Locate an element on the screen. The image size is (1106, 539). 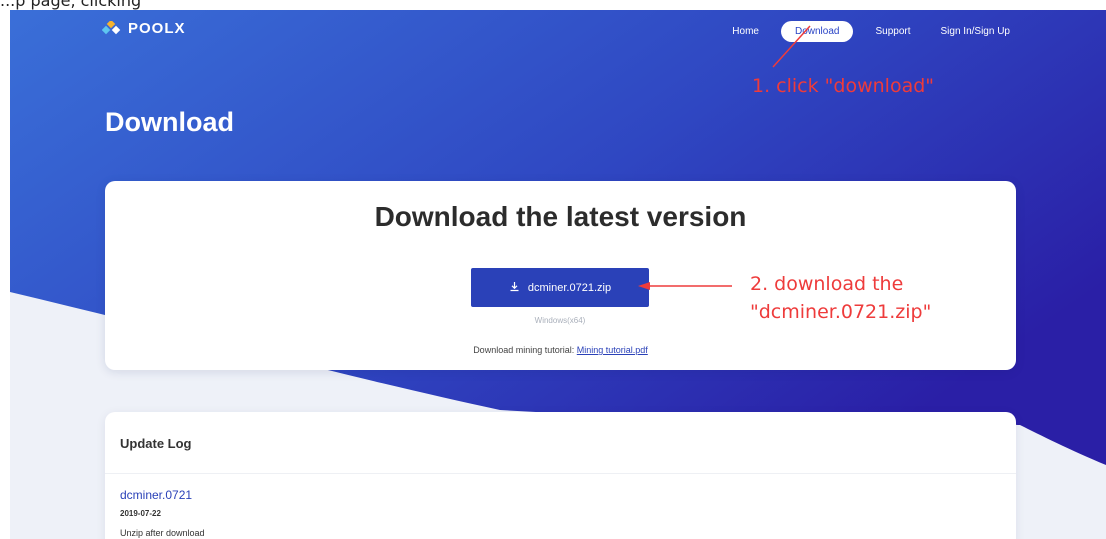
platform-label: Windows(x64) is located at coordinates (560, 320).